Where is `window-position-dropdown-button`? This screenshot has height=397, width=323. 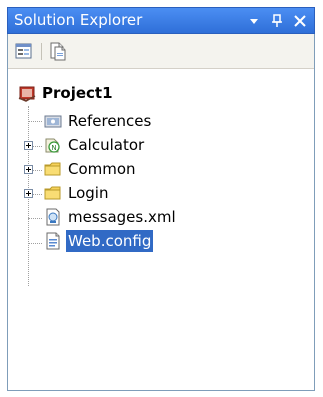 window-position-dropdown-button is located at coordinates (254, 20).